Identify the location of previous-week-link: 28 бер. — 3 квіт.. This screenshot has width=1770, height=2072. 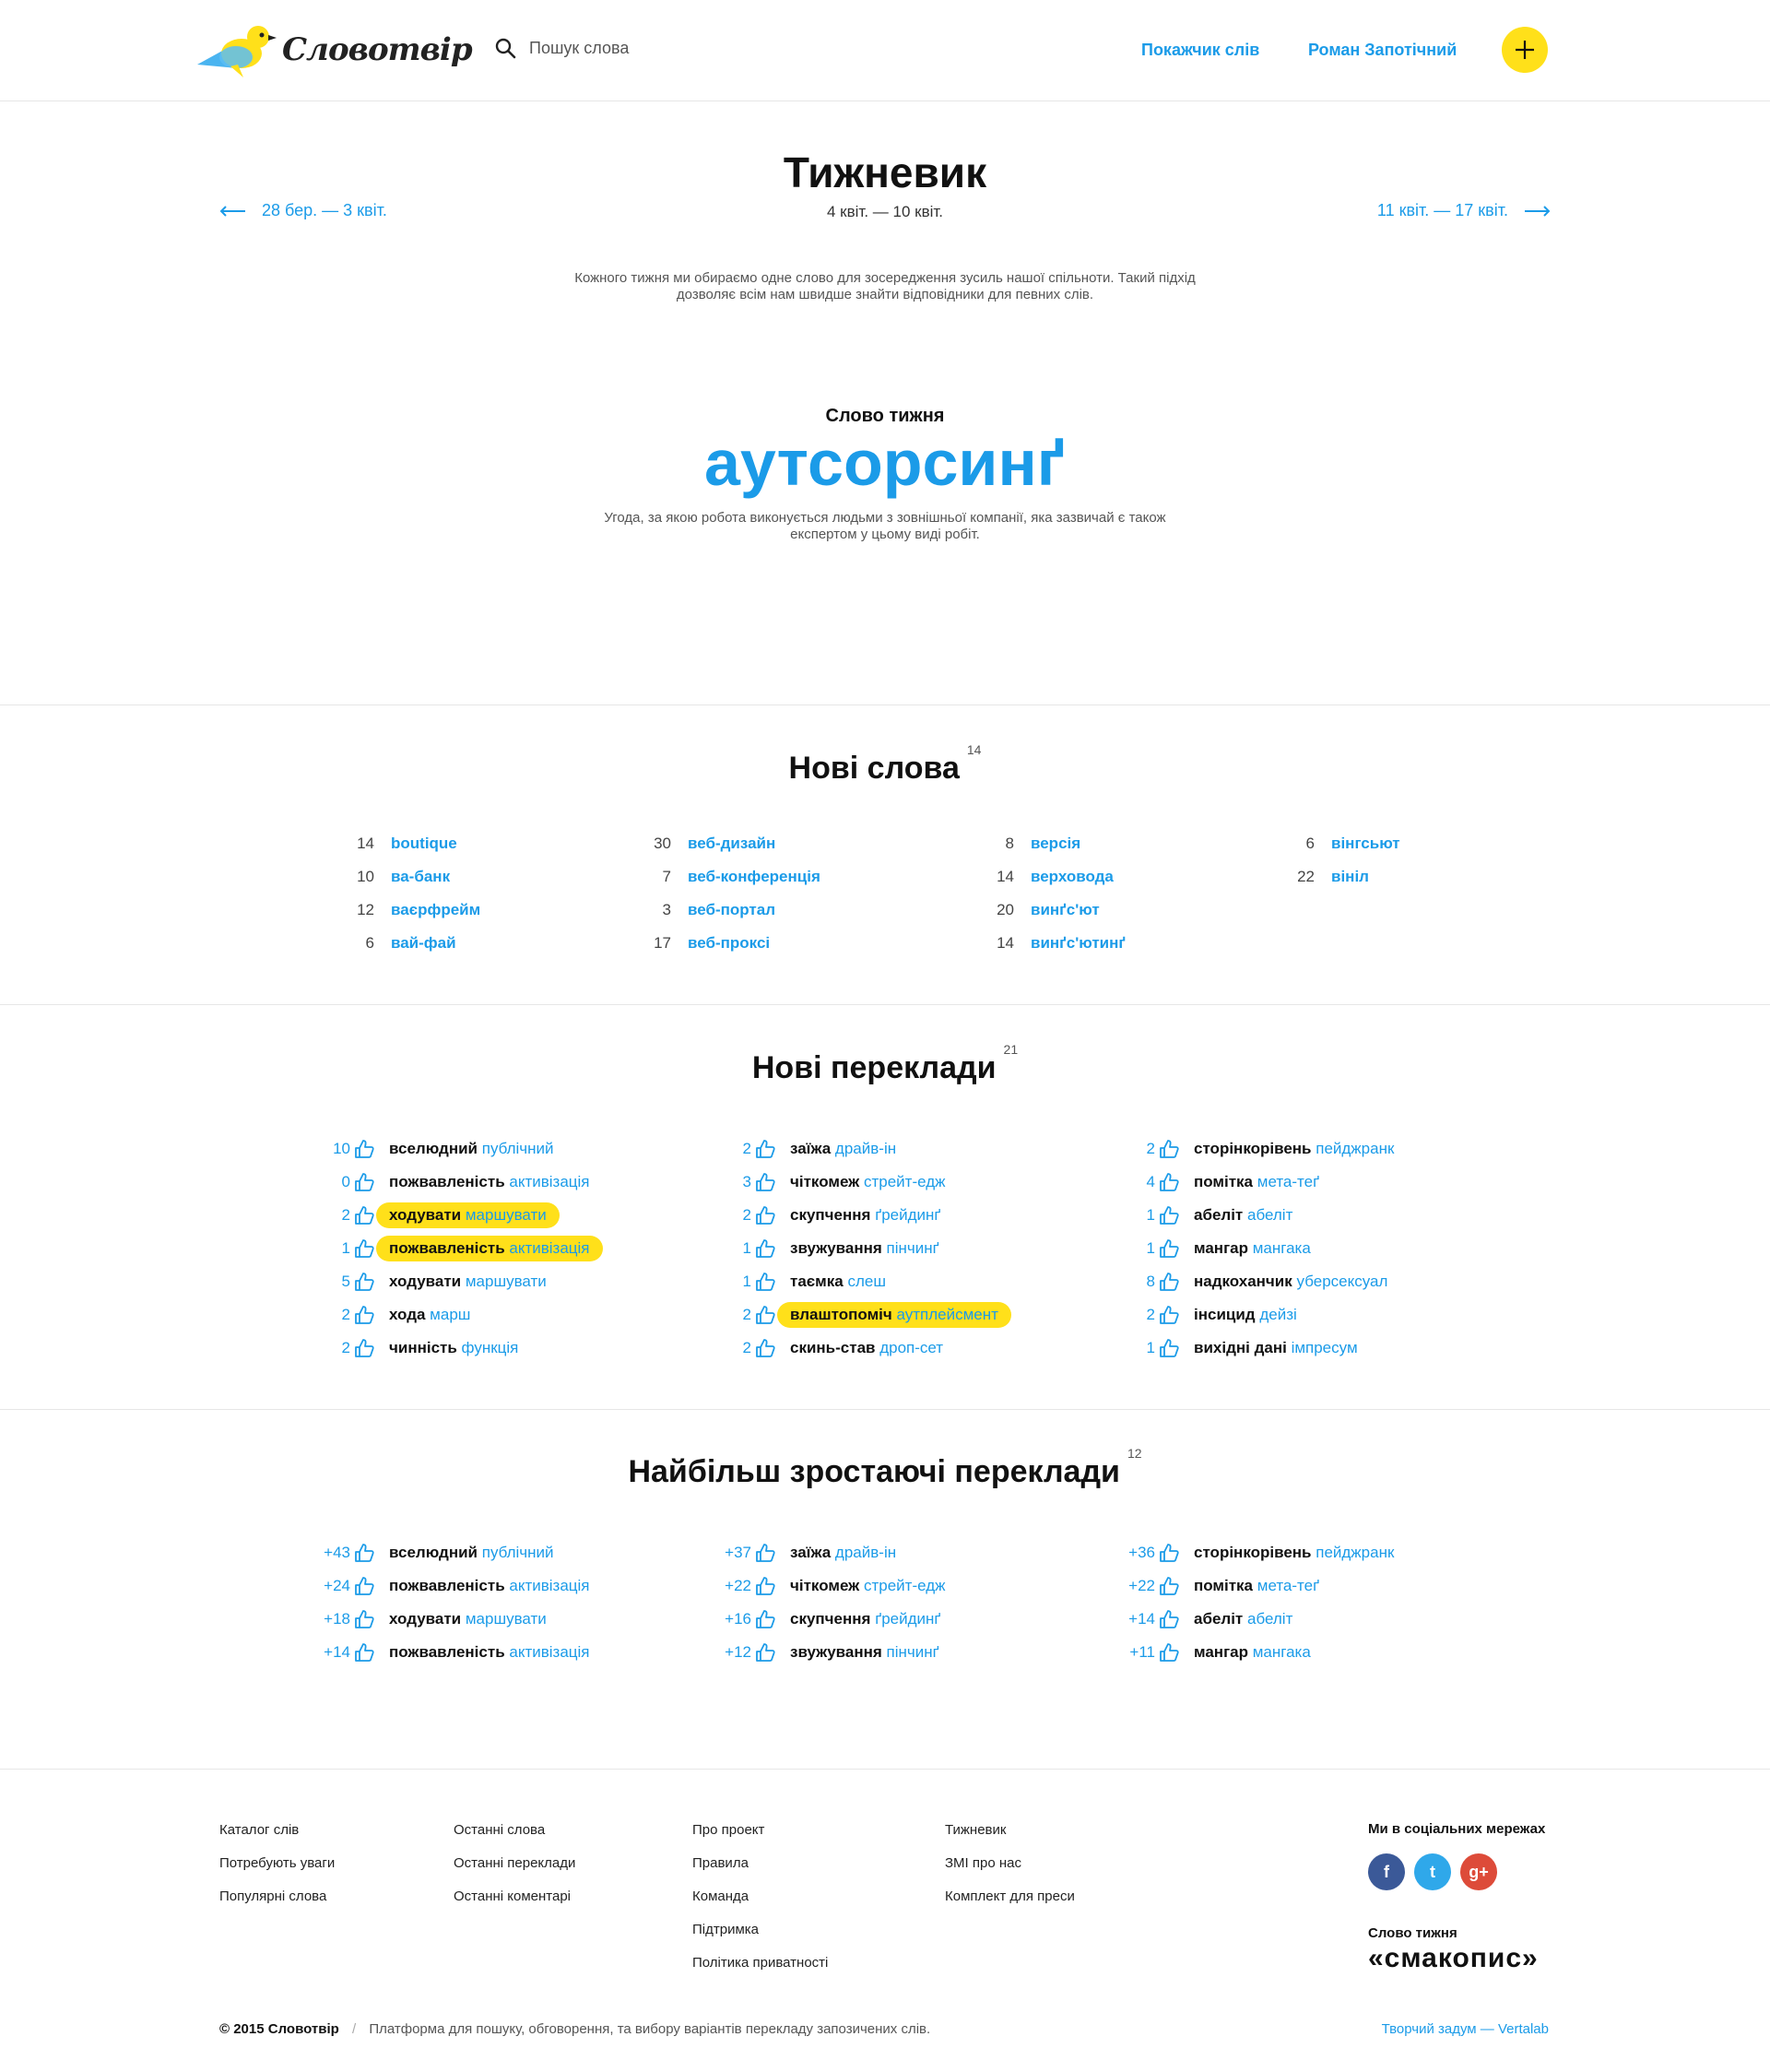
(303, 210).